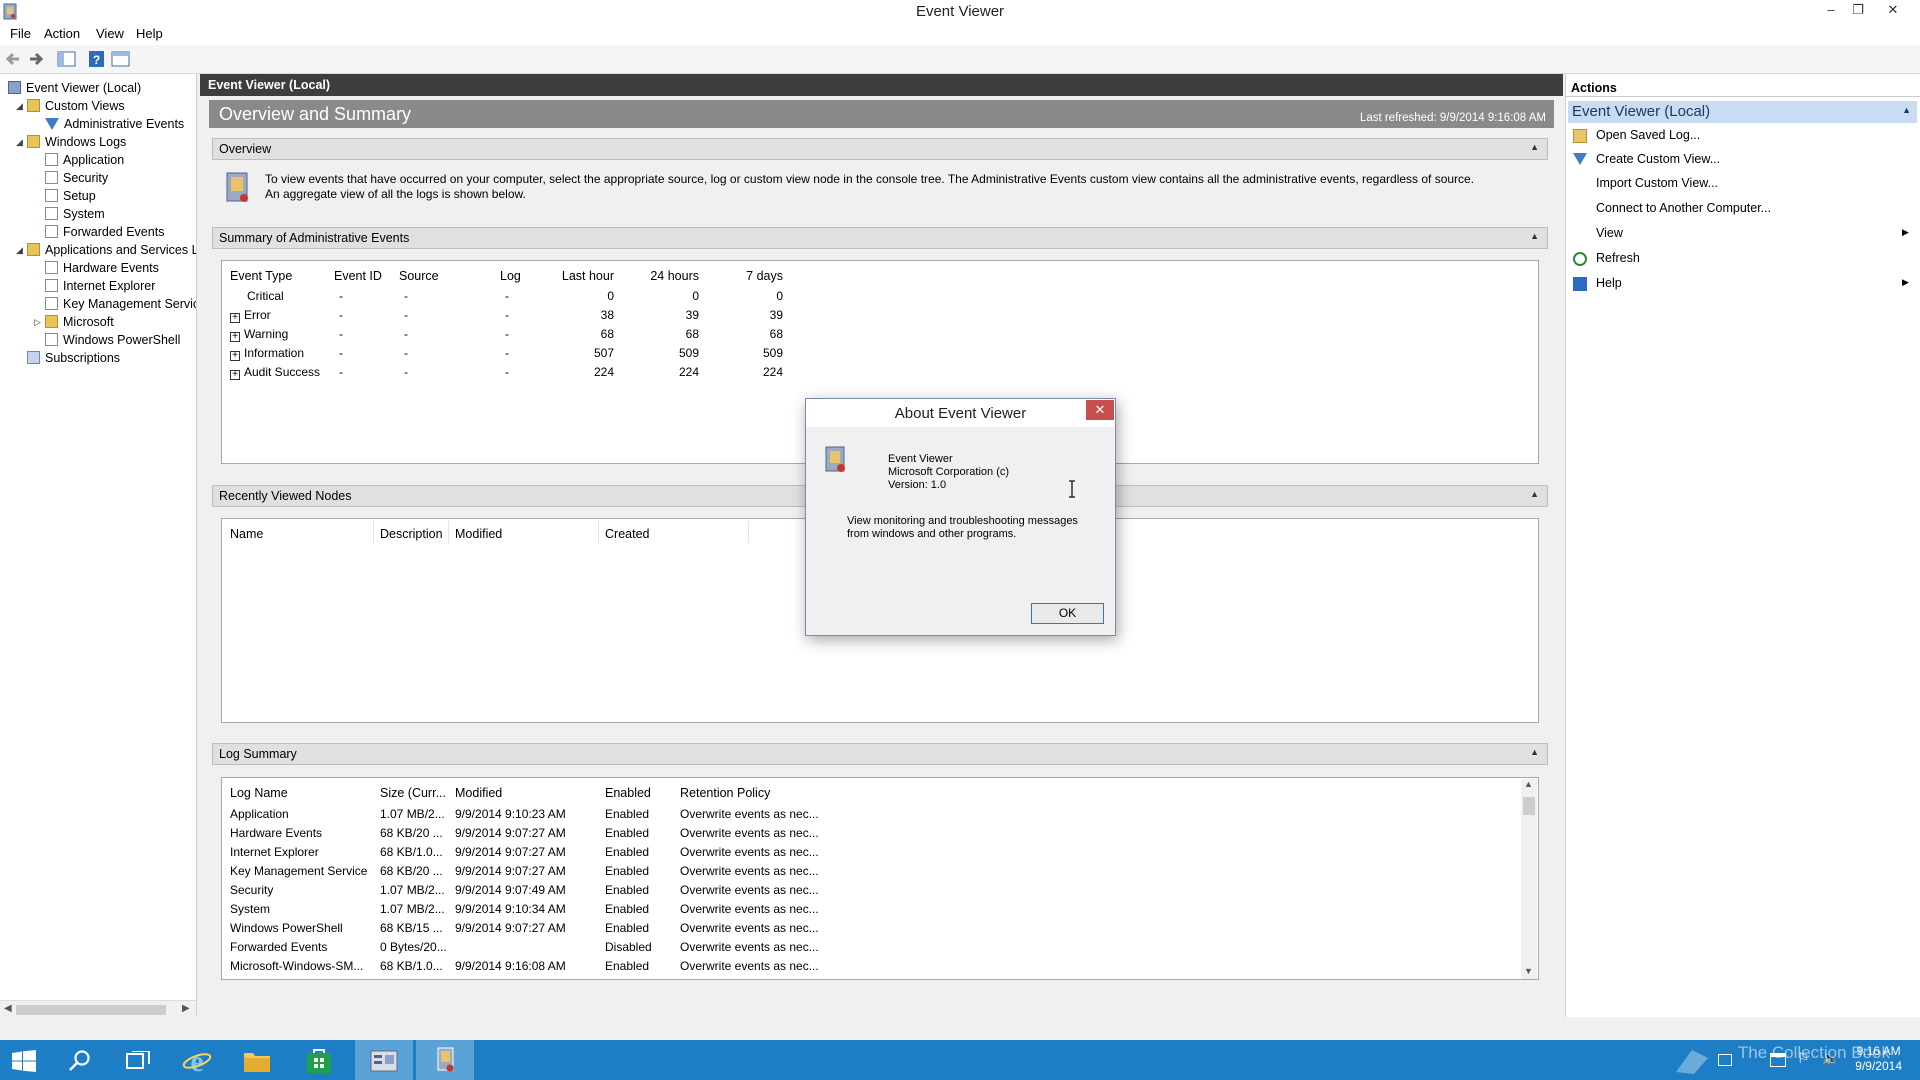 Image resolution: width=1920 pixels, height=1080 pixels. What do you see at coordinates (75, 214) in the screenshot?
I see `tree-item: System` at bounding box center [75, 214].